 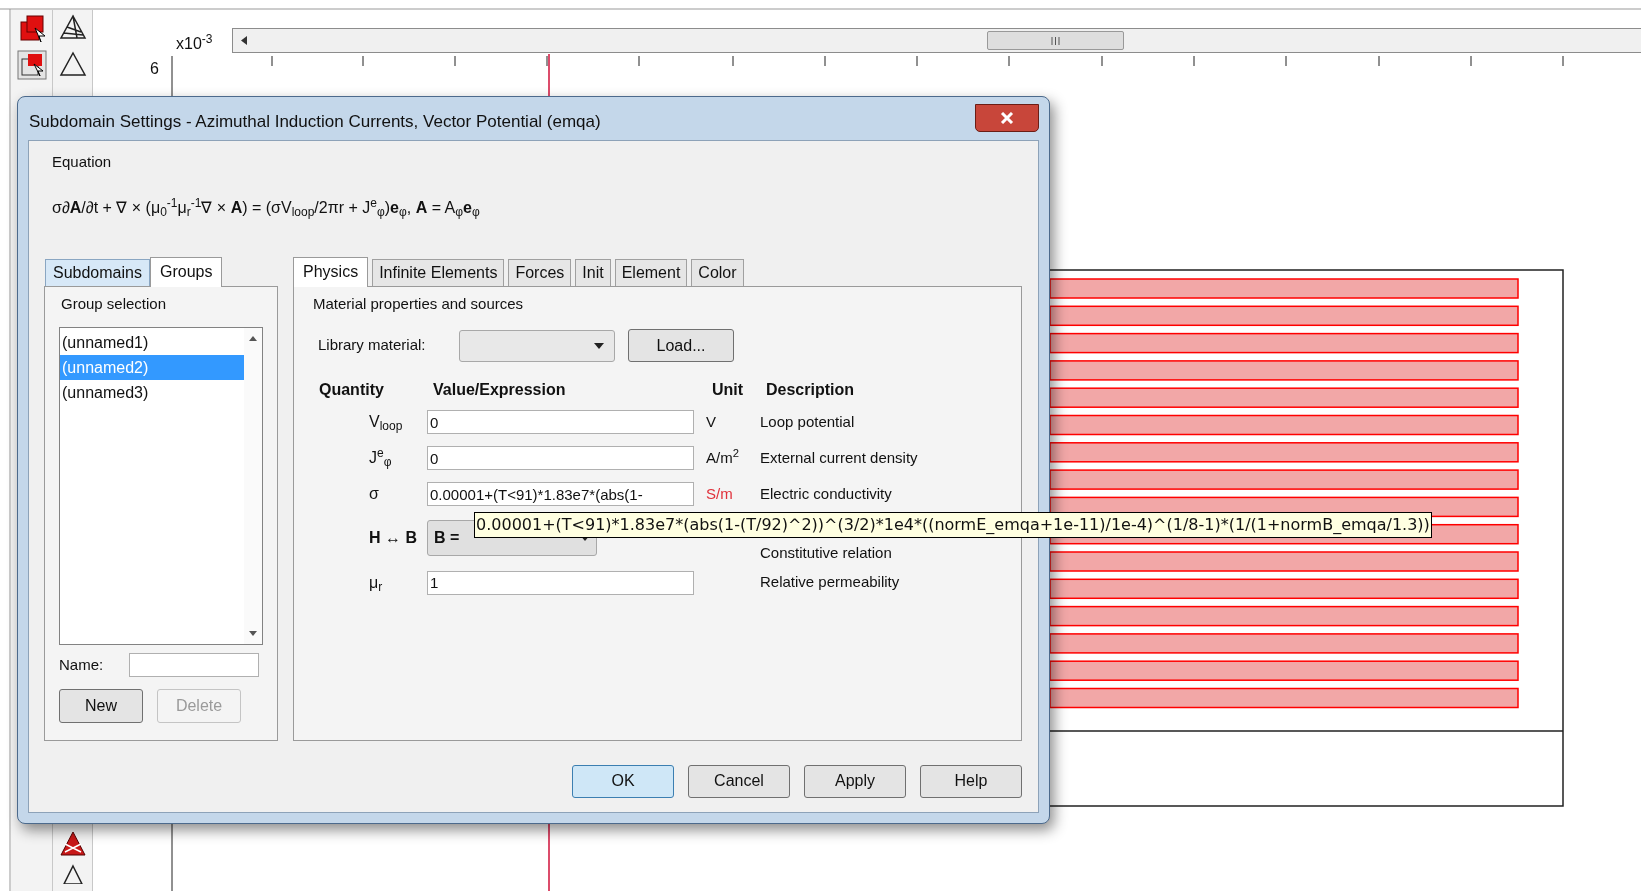 I want to click on tab: Groups, so click(x=186, y=271).